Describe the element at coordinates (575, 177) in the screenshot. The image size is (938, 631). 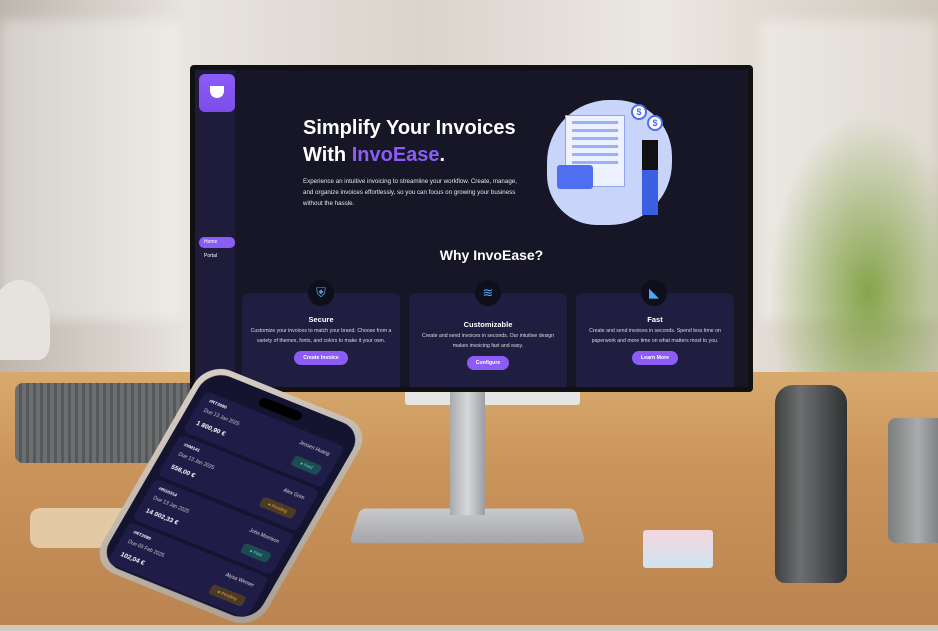
I see `credit-card-icon` at that location.